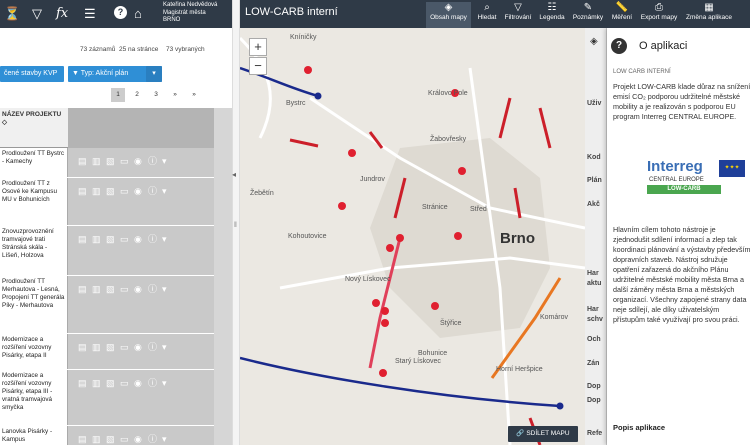 The image size is (750, 445). Describe the element at coordinates (594, 157) in the screenshot. I see `layer-label: Kod` at that location.